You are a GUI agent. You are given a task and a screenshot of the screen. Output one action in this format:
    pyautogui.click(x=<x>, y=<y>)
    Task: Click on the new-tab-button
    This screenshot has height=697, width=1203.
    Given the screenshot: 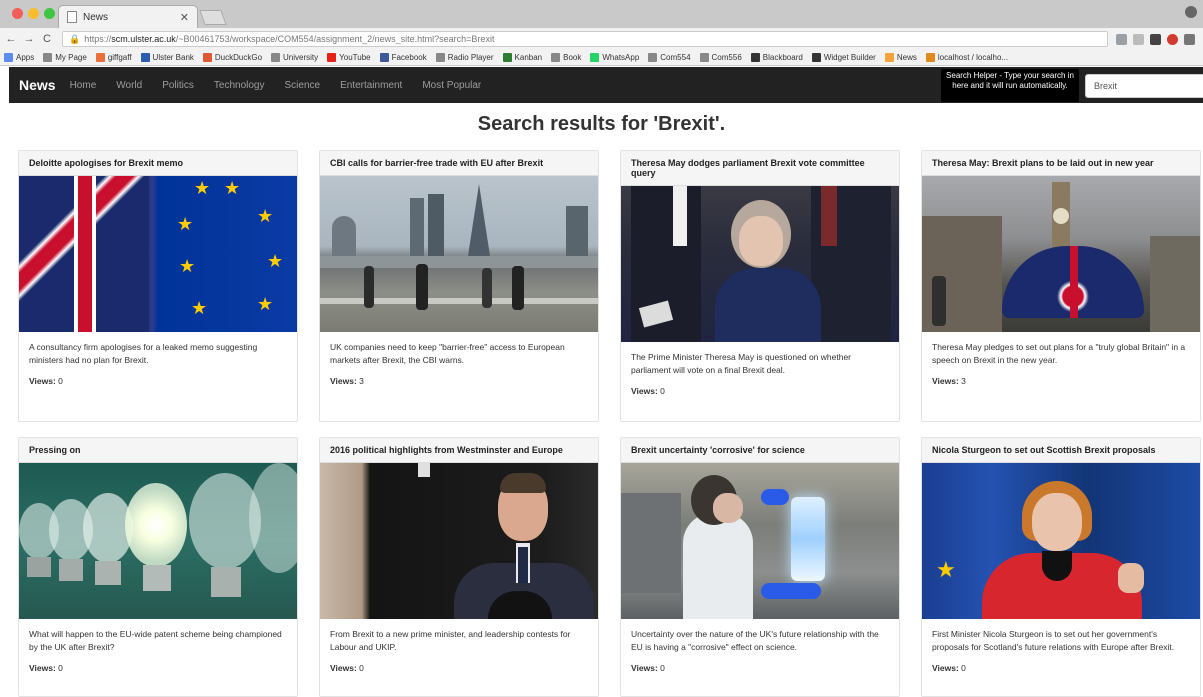 What is the action you would take?
    pyautogui.click(x=213, y=17)
    